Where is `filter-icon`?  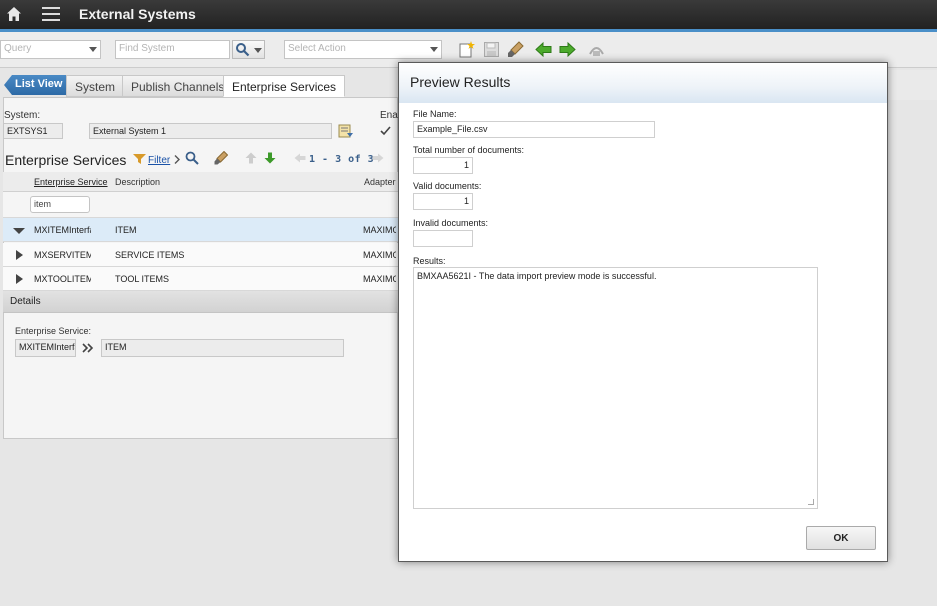 filter-icon is located at coordinates (139, 159).